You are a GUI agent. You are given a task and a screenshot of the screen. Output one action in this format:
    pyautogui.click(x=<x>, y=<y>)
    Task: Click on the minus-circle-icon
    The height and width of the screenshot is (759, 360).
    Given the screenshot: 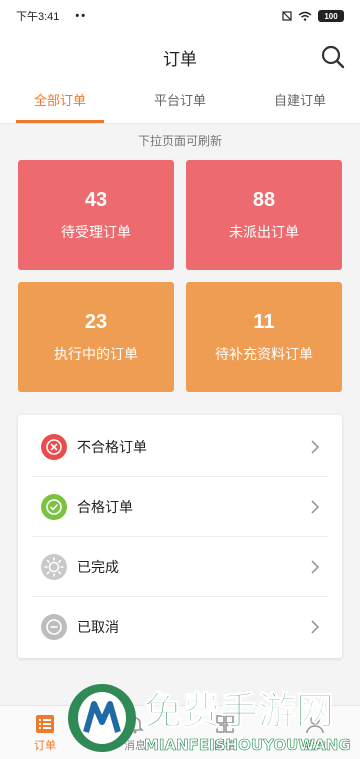 What is the action you would take?
    pyautogui.click(x=54, y=627)
    